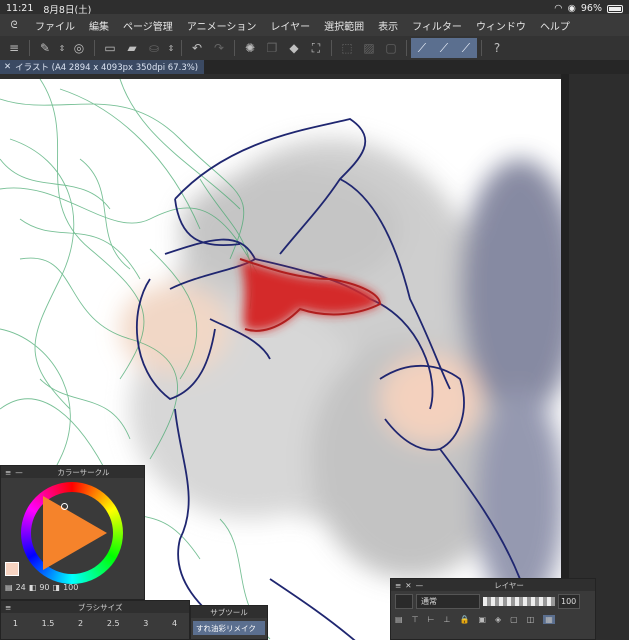  I want to click on brush-size-option: 4, so click(174, 623).